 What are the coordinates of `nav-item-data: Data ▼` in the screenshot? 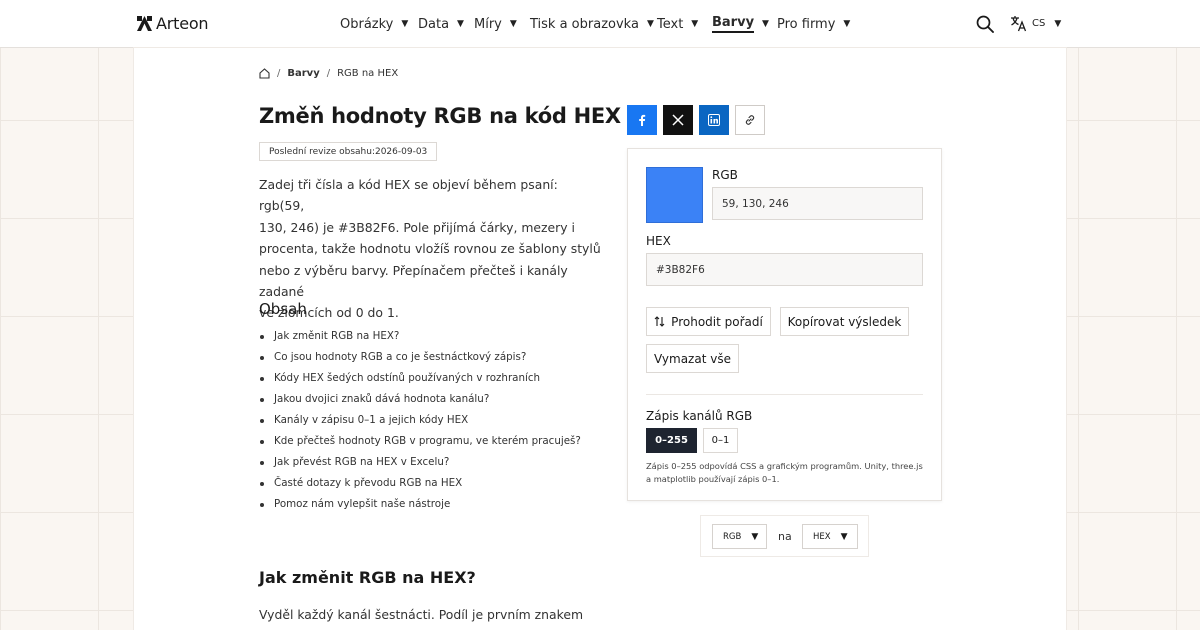 It's located at (446, 24).